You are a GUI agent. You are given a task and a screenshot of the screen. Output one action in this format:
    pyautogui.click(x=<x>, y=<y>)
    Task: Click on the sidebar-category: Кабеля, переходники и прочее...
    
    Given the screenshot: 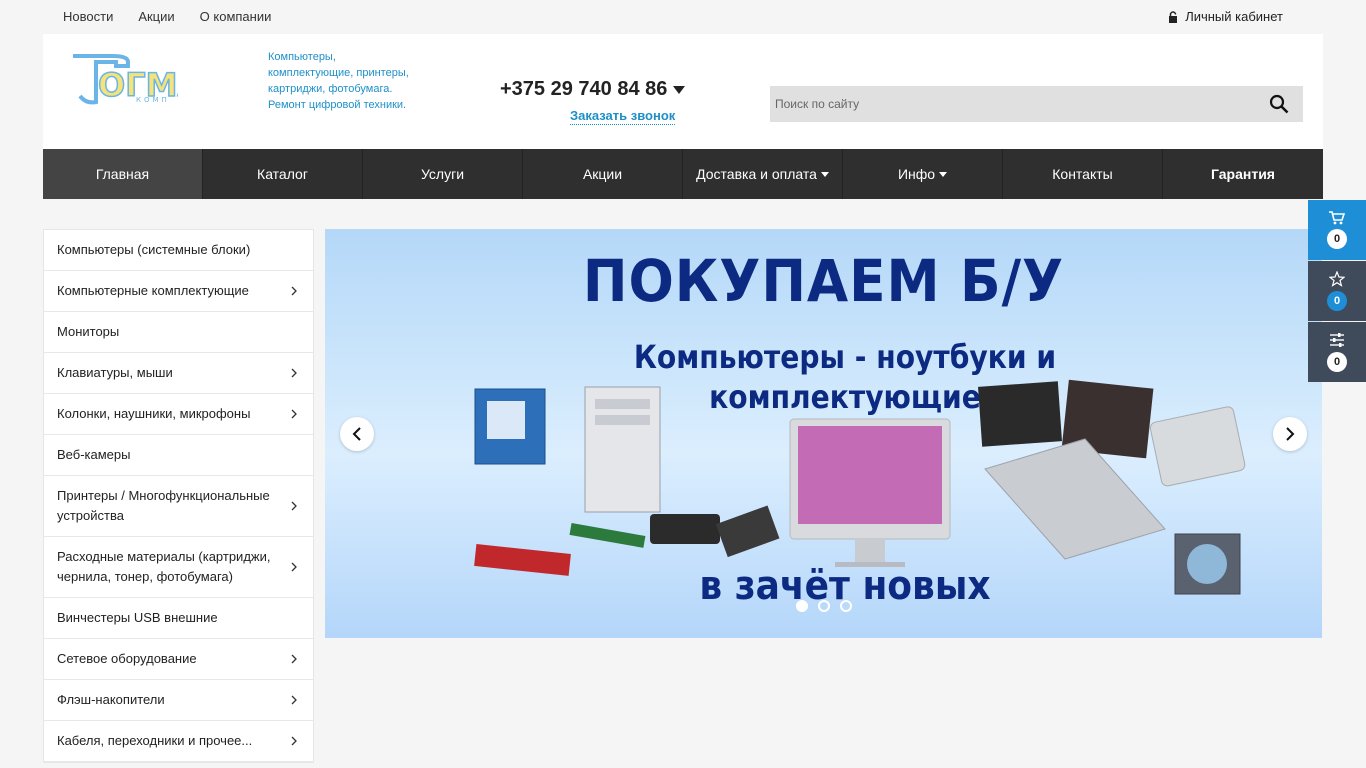 What is the action you would take?
    pyautogui.click(x=178, y=741)
    